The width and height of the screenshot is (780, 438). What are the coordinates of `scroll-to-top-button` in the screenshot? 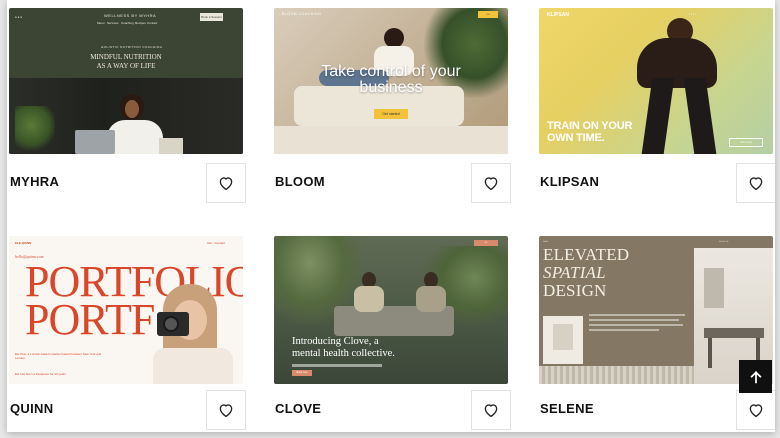 It's located at (755, 376).